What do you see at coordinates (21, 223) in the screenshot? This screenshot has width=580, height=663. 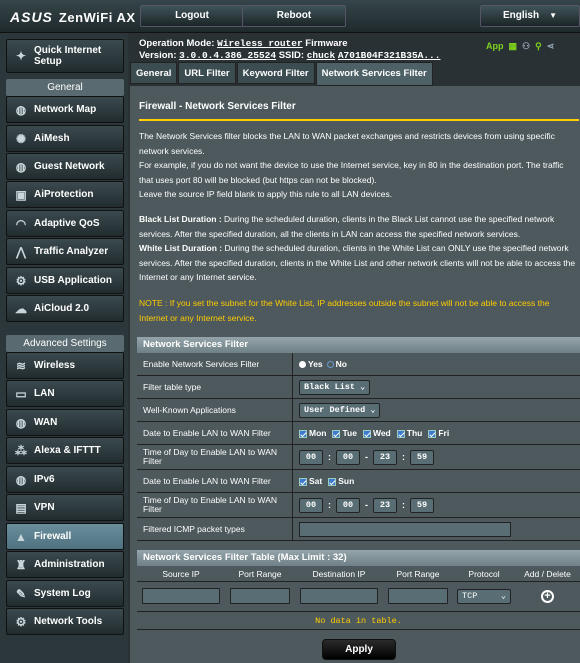 I see `gauge-icon: ◠` at bounding box center [21, 223].